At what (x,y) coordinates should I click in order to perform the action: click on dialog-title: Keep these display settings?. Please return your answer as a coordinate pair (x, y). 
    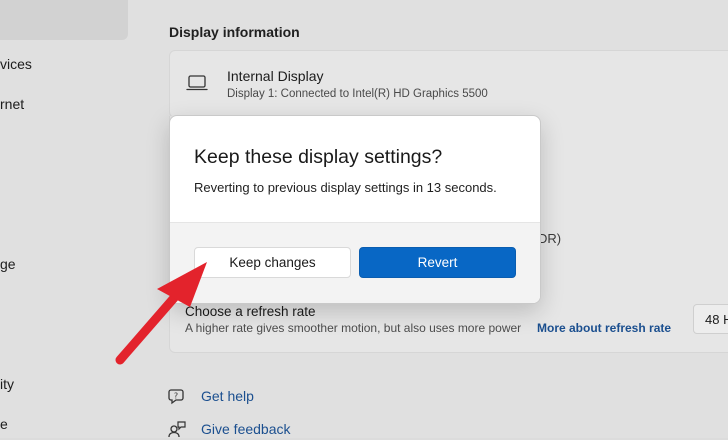
    Looking at the image, I should click on (318, 157).